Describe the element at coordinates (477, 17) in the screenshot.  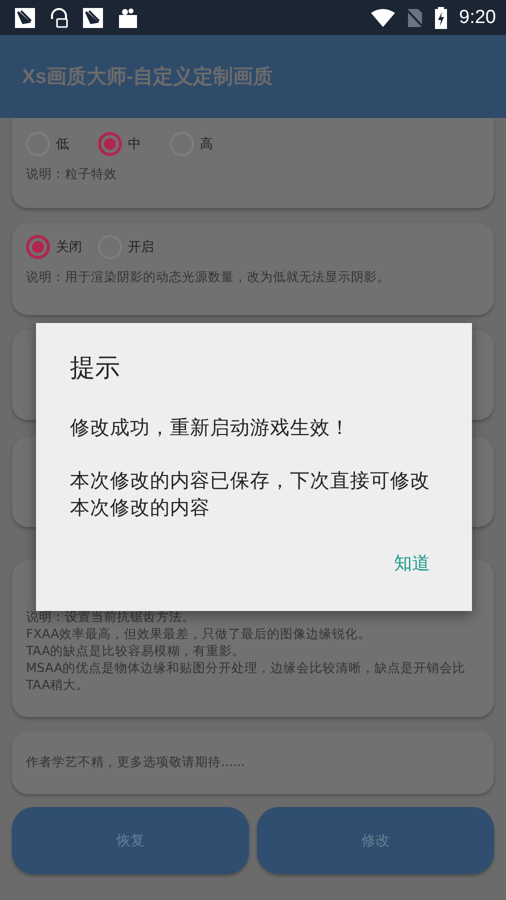
I see `status-time: 9:20` at that location.